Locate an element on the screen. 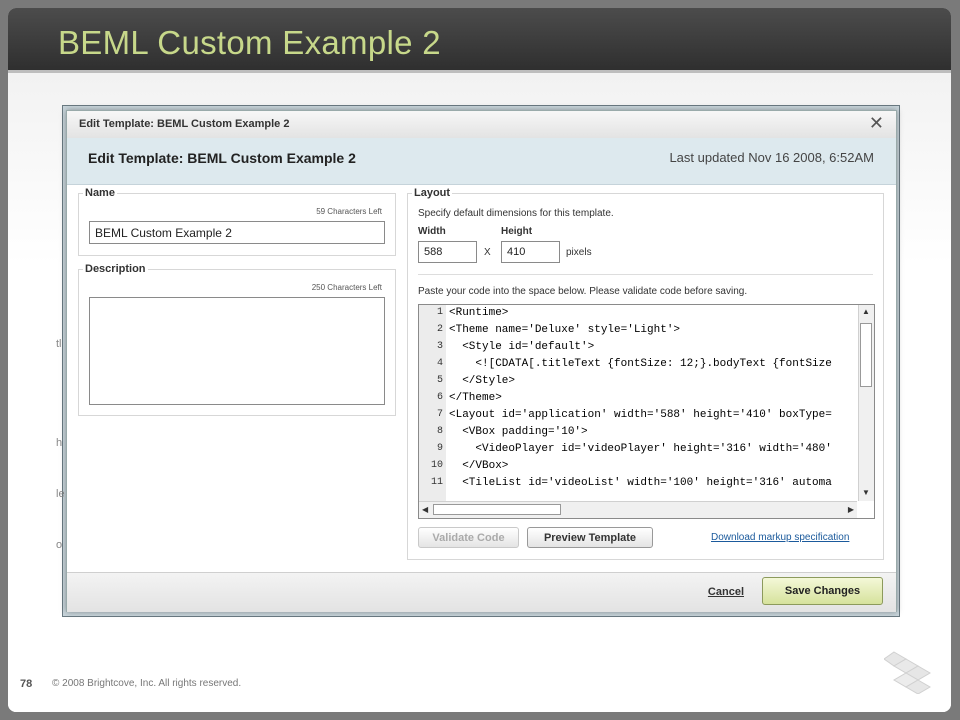 This screenshot has height=720, width=960. line-number: 1 is located at coordinates (439, 312).